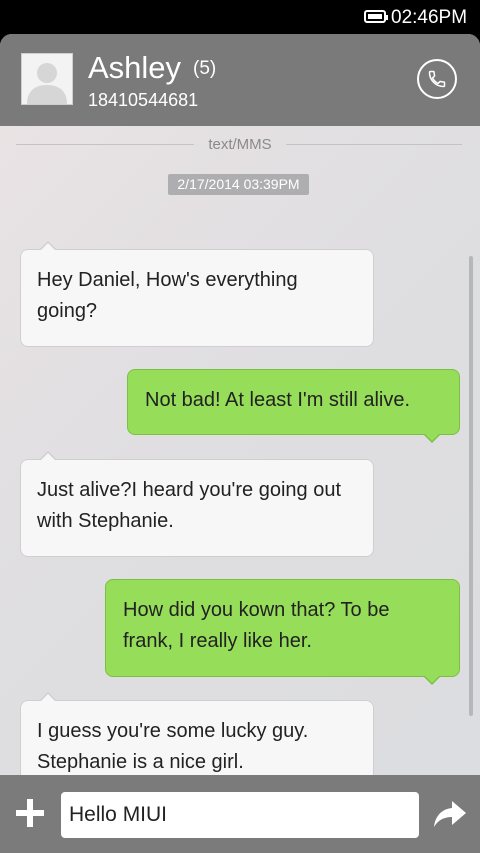 This screenshot has height=853, width=480. What do you see at coordinates (143, 100) in the screenshot?
I see `contact-number: 18410544681` at bounding box center [143, 100].